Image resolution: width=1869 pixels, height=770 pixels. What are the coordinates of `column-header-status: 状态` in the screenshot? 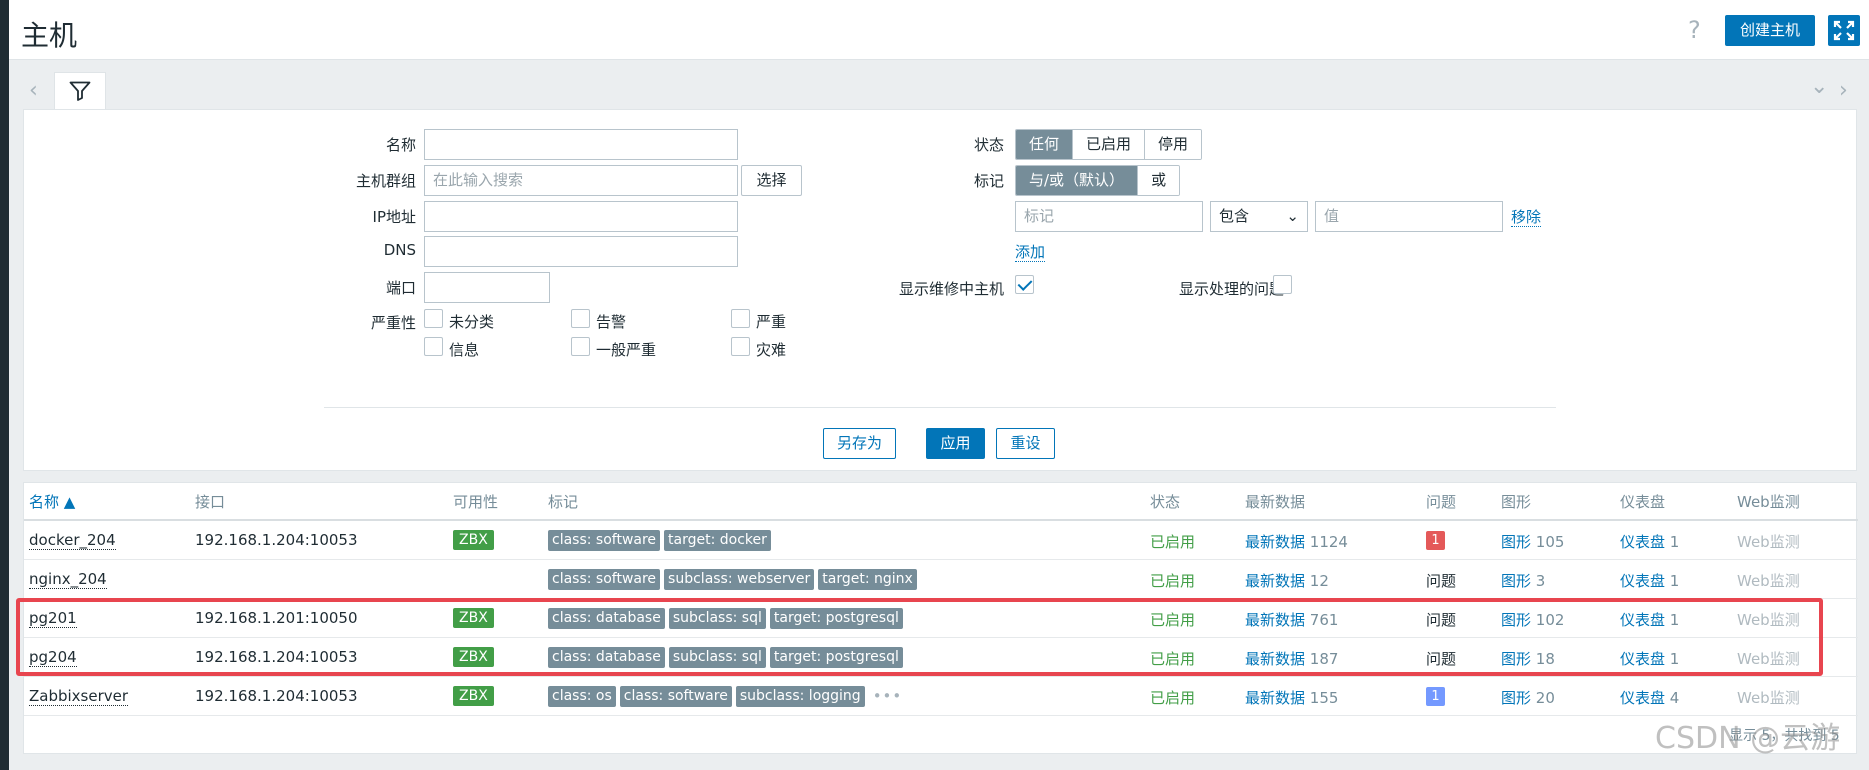 It's located at (1165, 501).